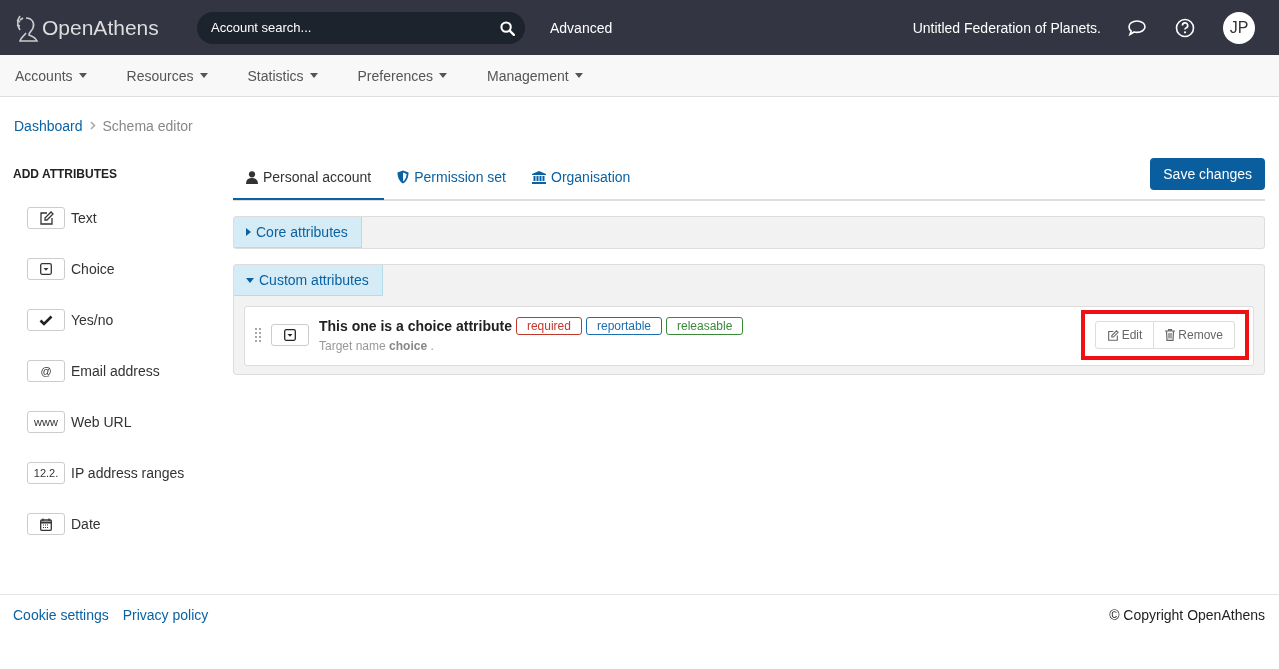 This screenshot has width=1279, height=669. I want to click on attribute-type-label: Text, so click(84, 218).